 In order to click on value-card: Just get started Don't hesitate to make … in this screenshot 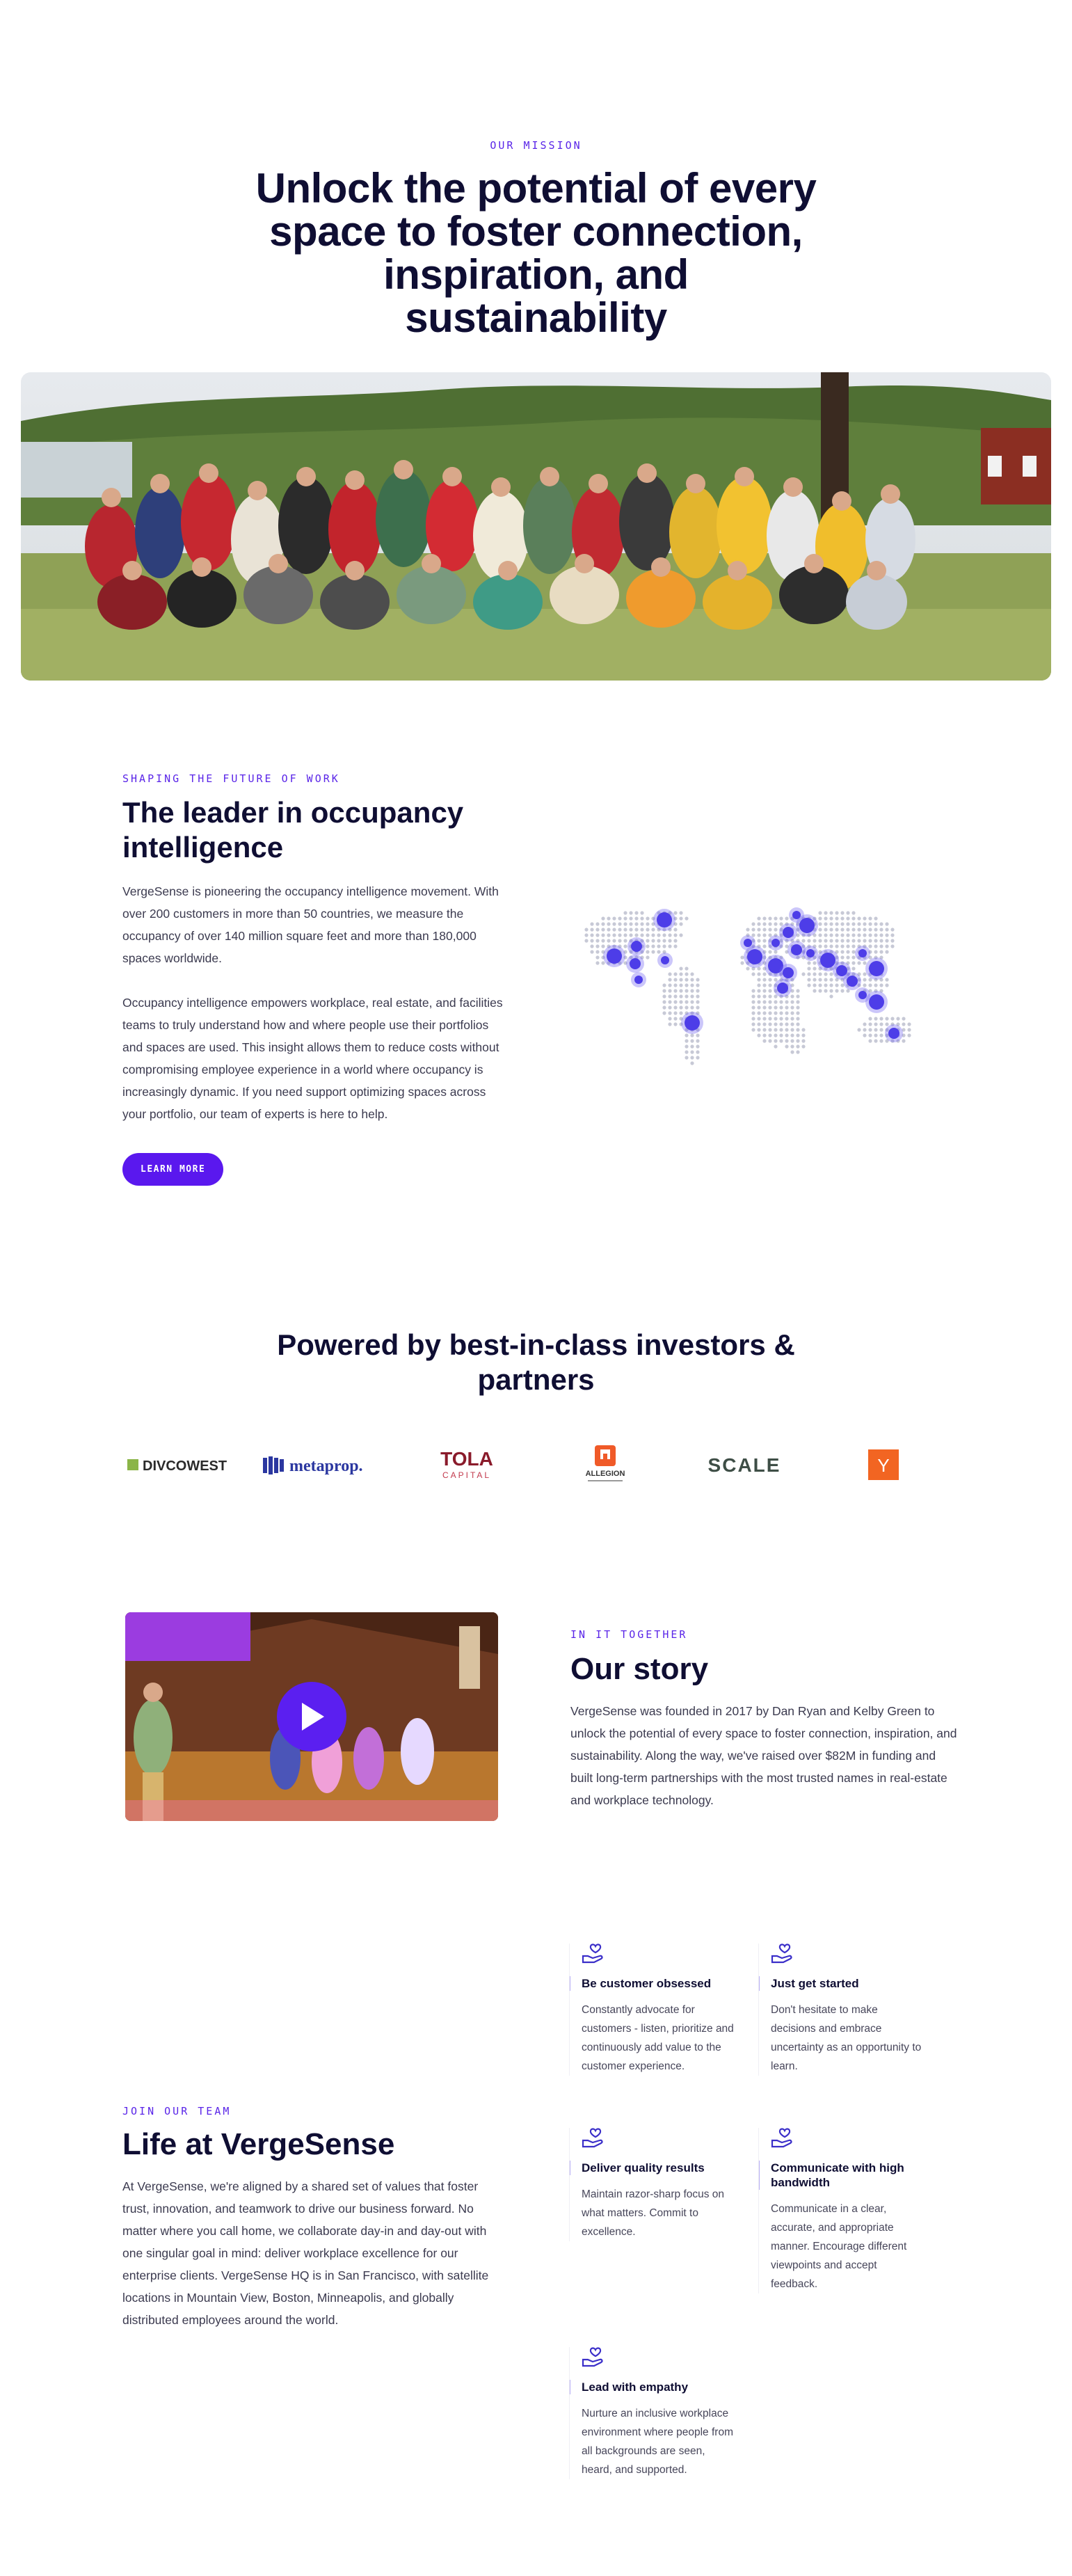, I will do `click(841, 2009)`.